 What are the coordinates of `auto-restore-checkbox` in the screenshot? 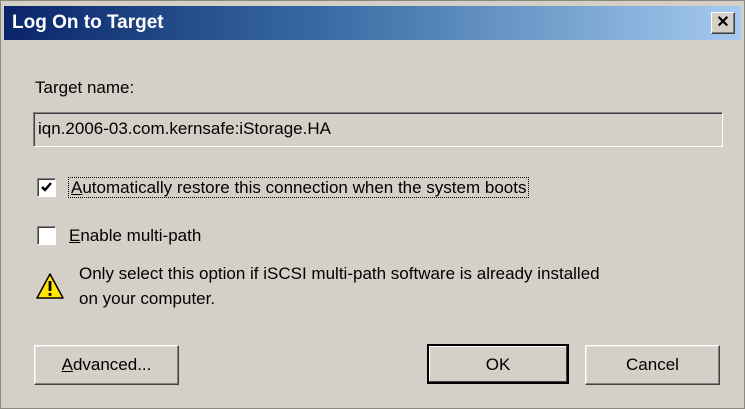 It's located at (46, 187).